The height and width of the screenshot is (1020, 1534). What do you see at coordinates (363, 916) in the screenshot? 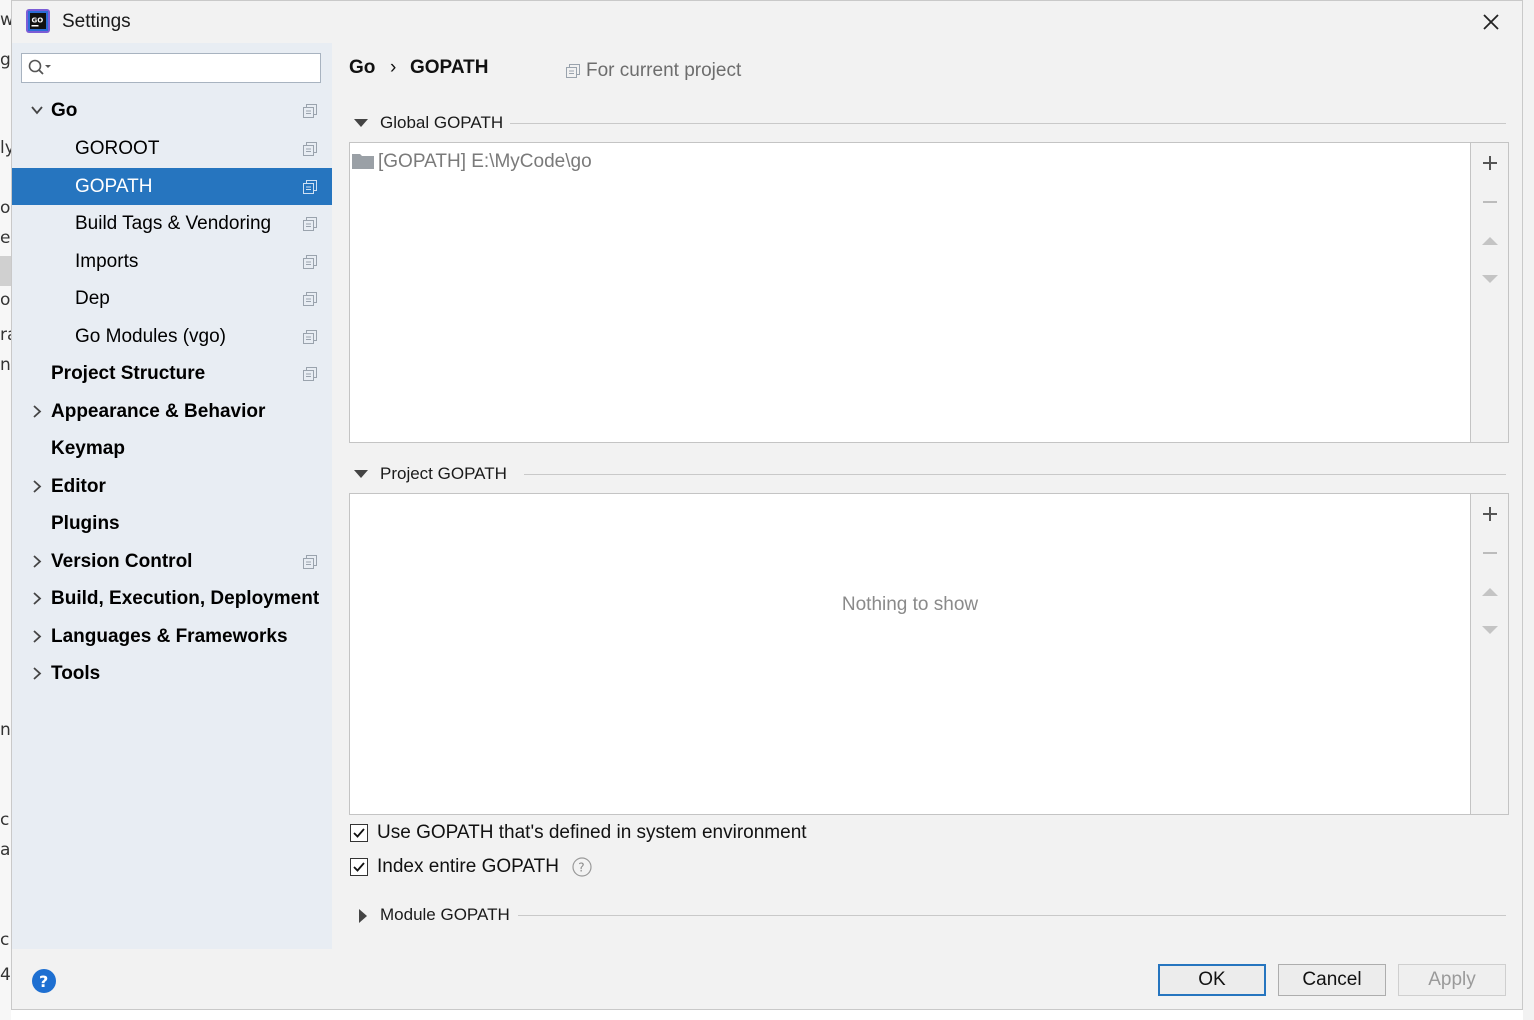
I see `triangle-right-icon` at bounding box center [363, 916].